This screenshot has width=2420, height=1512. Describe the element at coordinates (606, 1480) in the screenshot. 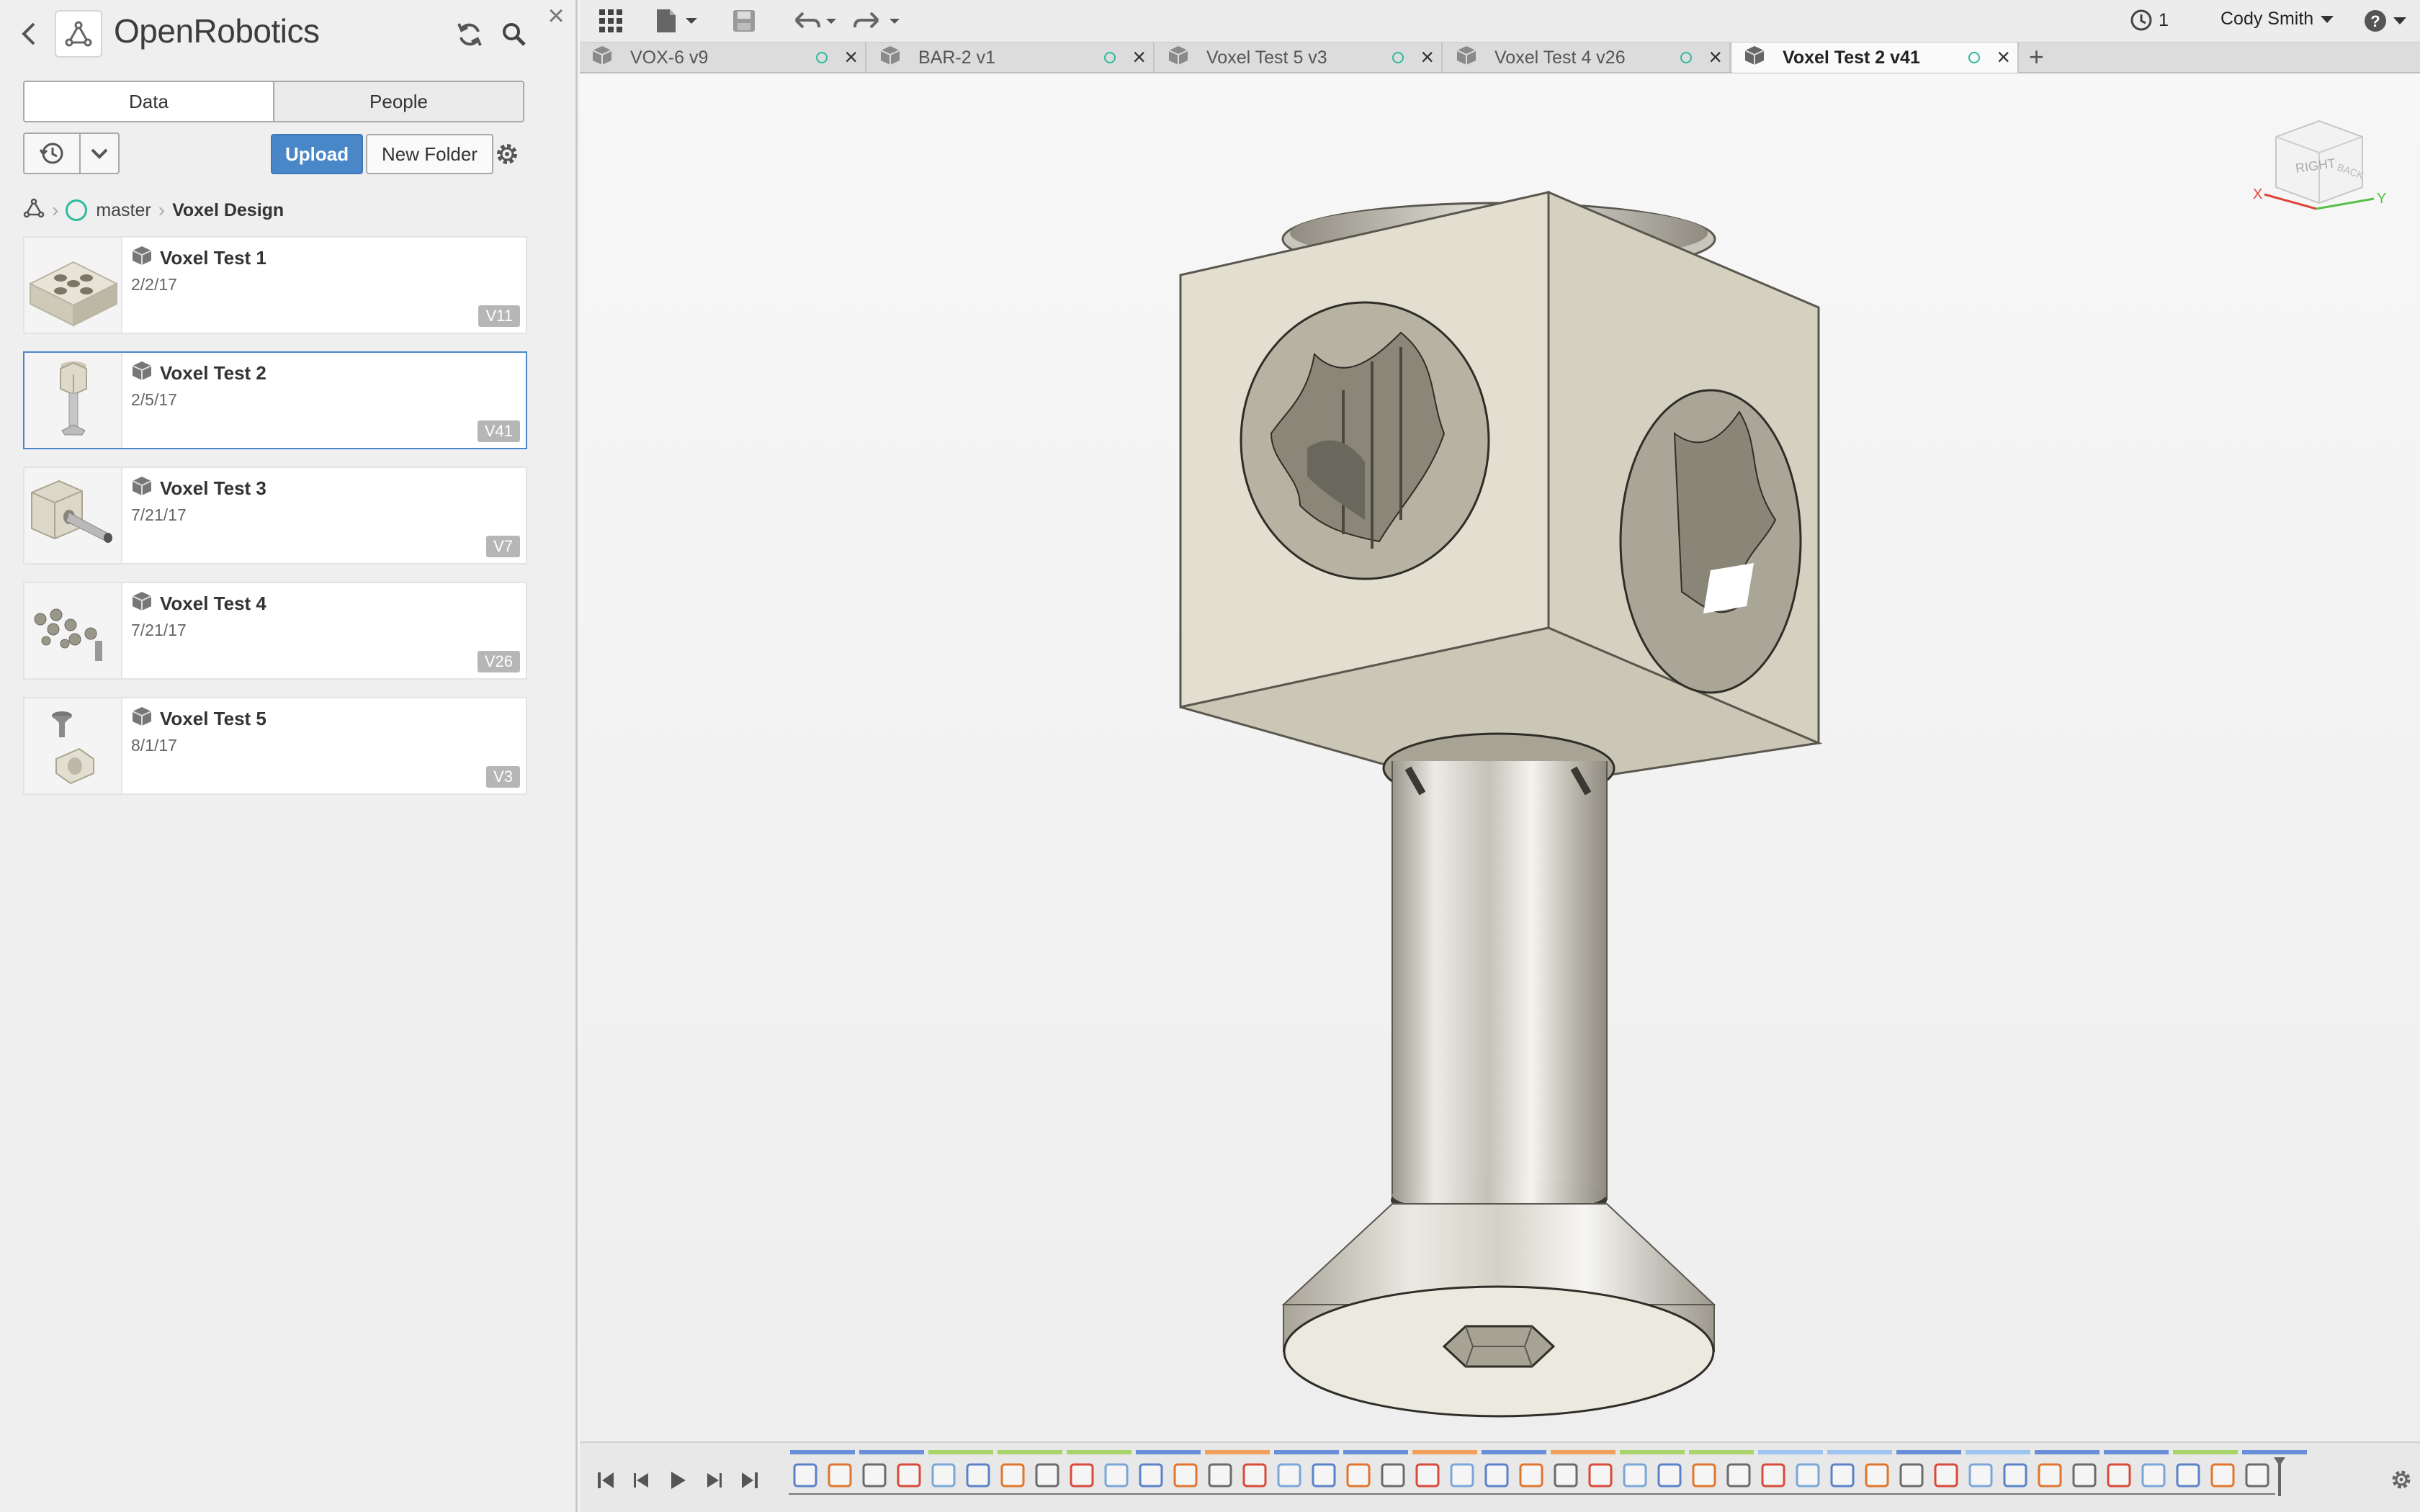

I see `go-to-start-icon` at that location.